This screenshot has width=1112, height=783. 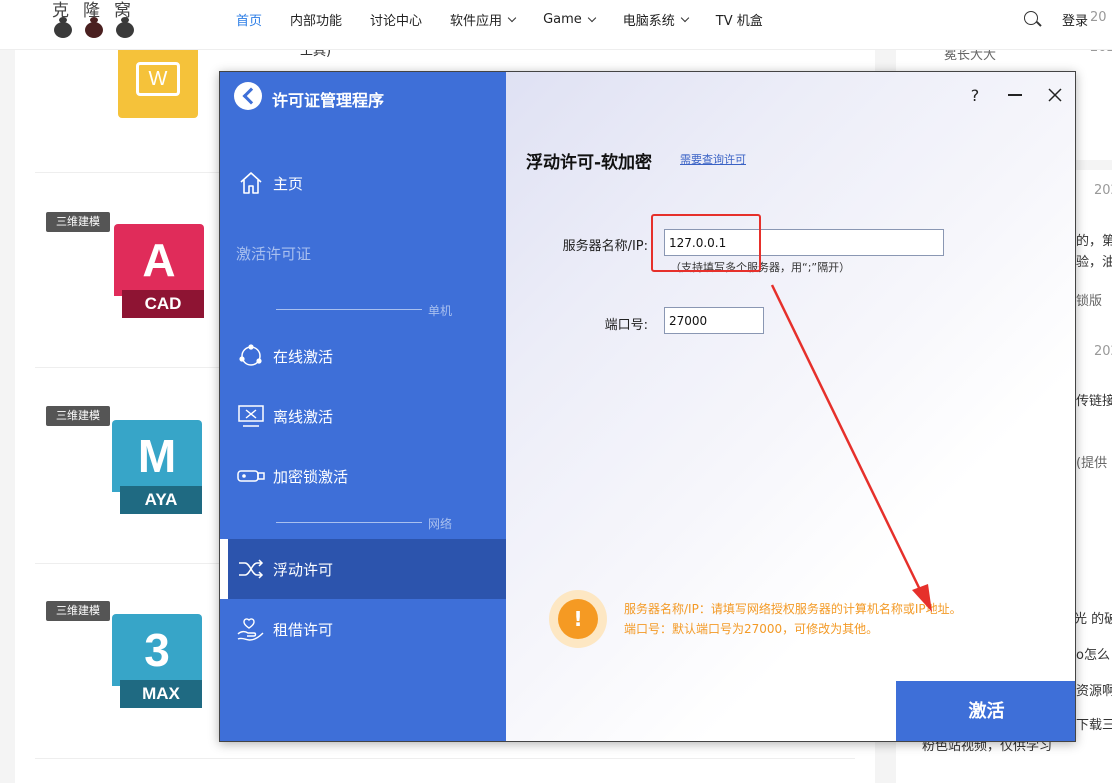 I want to click on nav-internal: 内部功能, so click(x=316, y=19).